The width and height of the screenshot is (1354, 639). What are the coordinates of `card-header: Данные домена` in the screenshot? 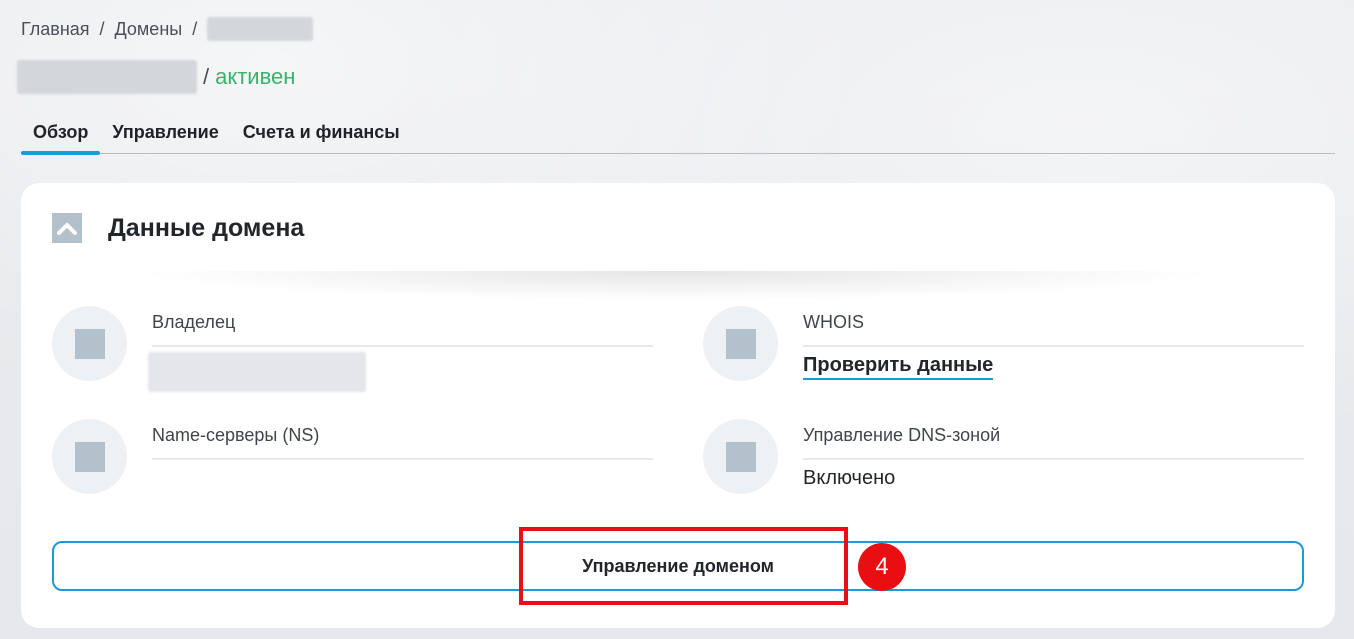 It's located at (178, 228).